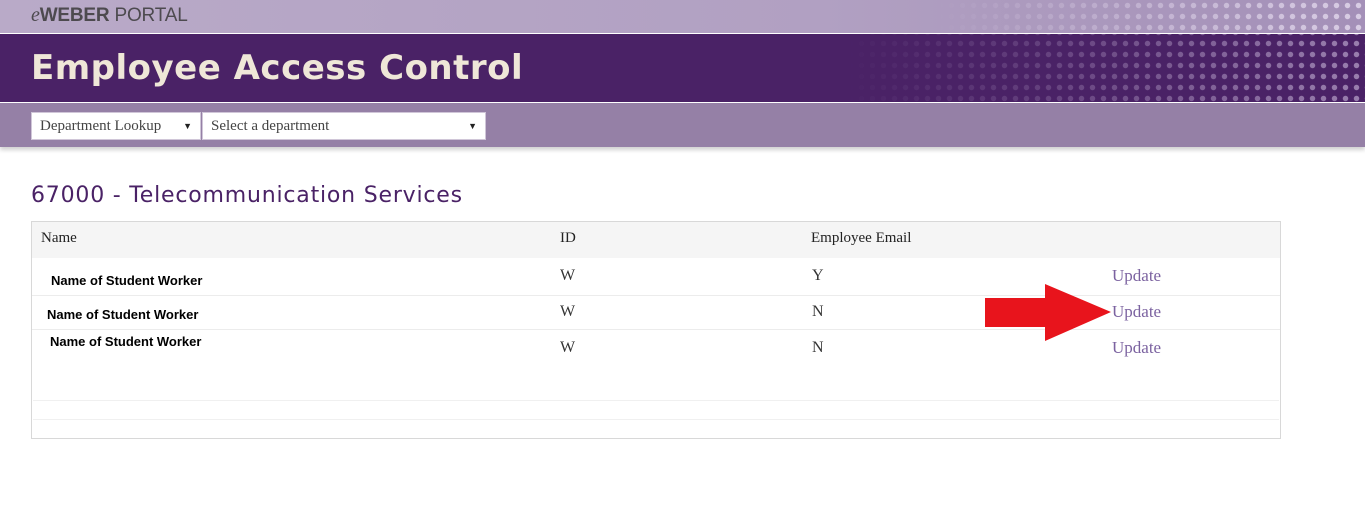  Describe the element at coordinates (682, 17) in the screenshot. I see `portal-bar: eWEBER PORTAL` at that location.